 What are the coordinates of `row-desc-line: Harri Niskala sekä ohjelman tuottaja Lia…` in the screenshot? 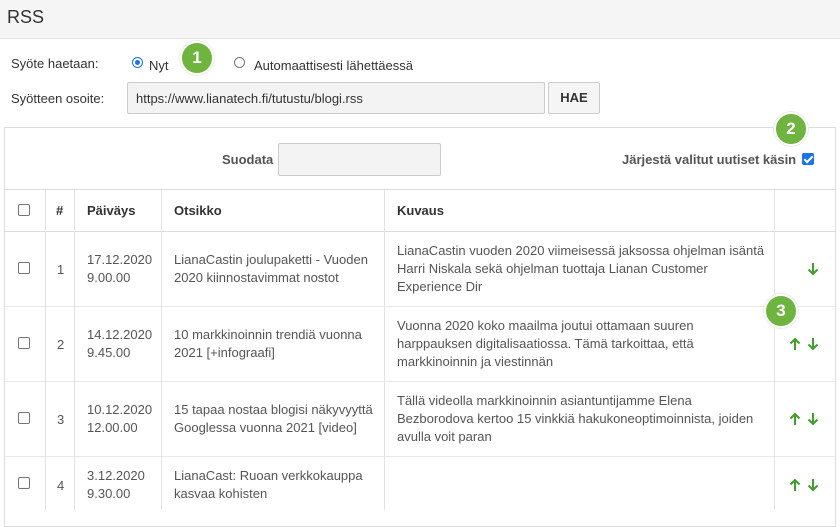 It's located at (552, 268).